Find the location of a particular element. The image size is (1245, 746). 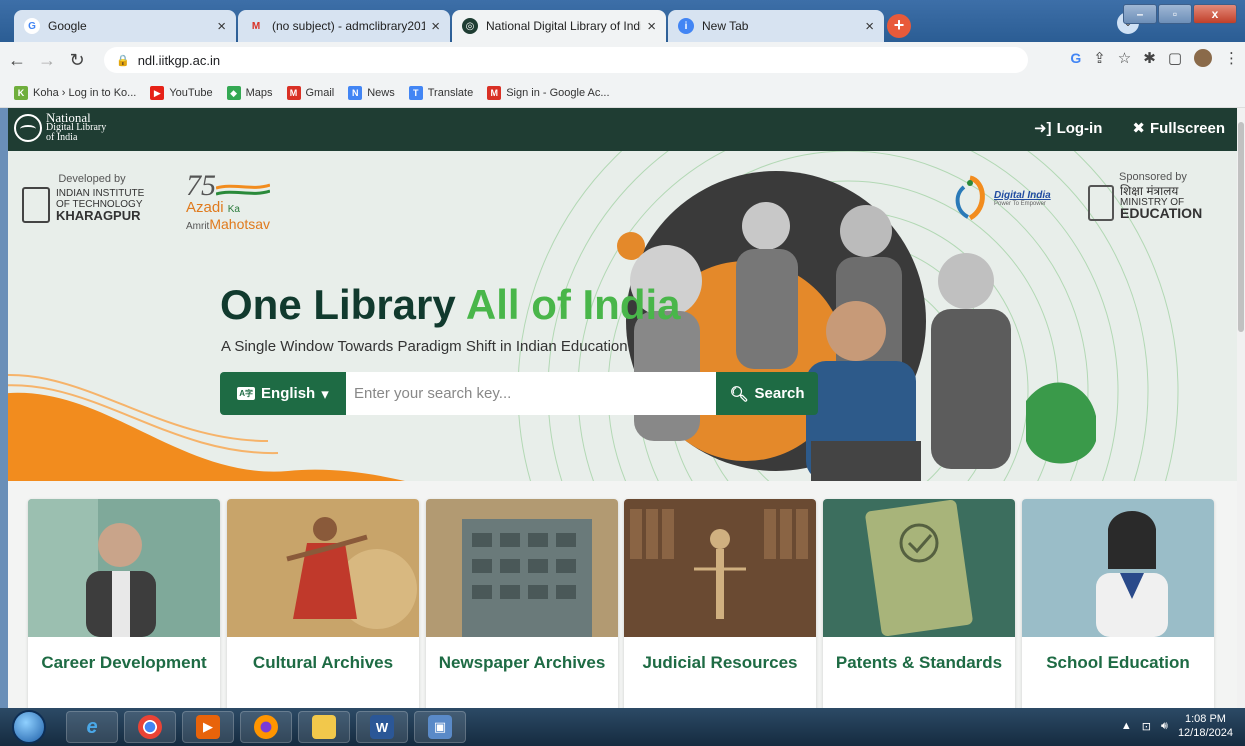

youtube-icon: ▶ is located at coordinates (157, 92).